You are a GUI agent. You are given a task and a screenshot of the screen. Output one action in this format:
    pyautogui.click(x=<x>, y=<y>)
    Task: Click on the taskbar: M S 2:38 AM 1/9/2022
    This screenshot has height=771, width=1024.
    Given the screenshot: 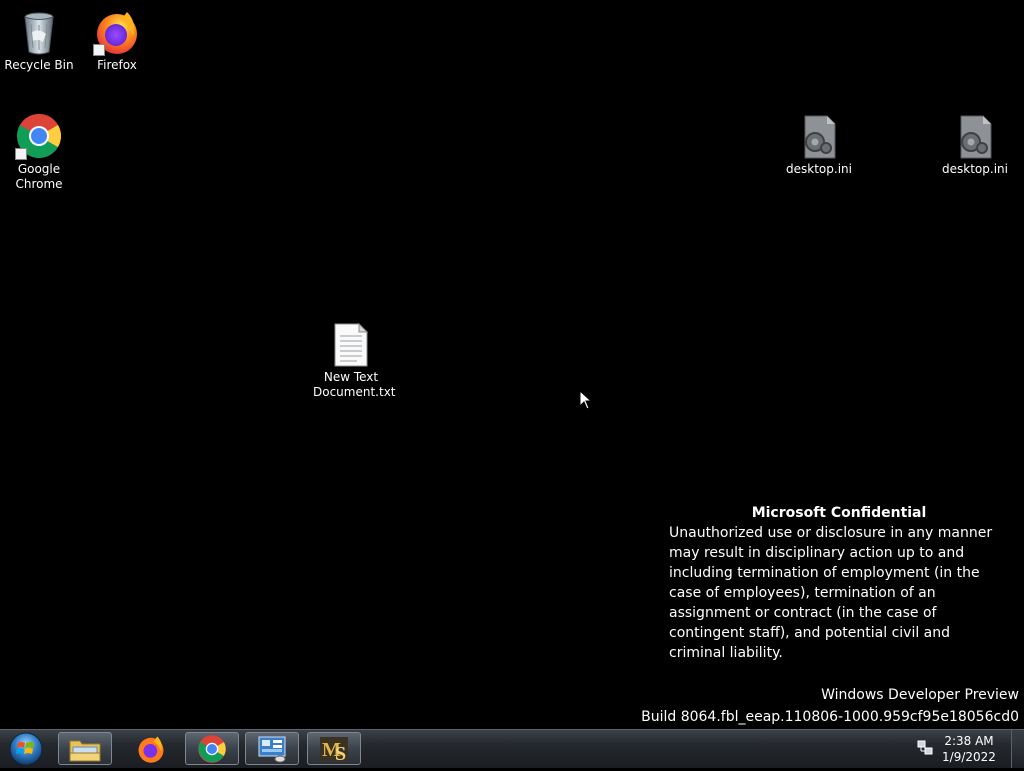 What is the action you would take?
    pyautogui.click(x=512, y=748)
    